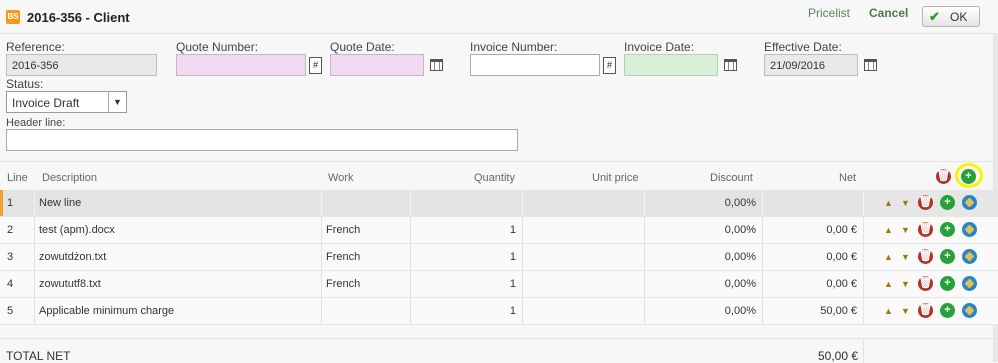 This screenshot has width=998, height=363. Describe the element at coordinates (78, 17) in the screenshot. I see `window-title: 2016-356 - Client` at that location.